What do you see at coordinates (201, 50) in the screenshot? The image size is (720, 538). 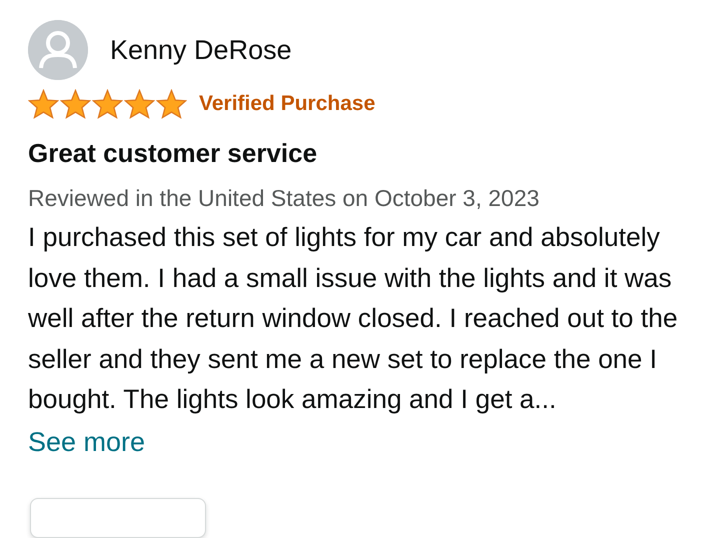 I see `reviewer-name: Kenny DeRose` at bounding box center [201, 50].